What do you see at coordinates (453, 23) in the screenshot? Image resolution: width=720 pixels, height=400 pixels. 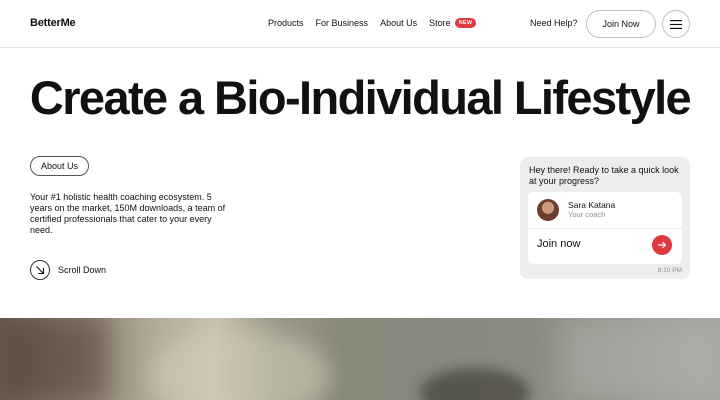 I see `nav-store: Store NEW` at bounding box center [453, 23].